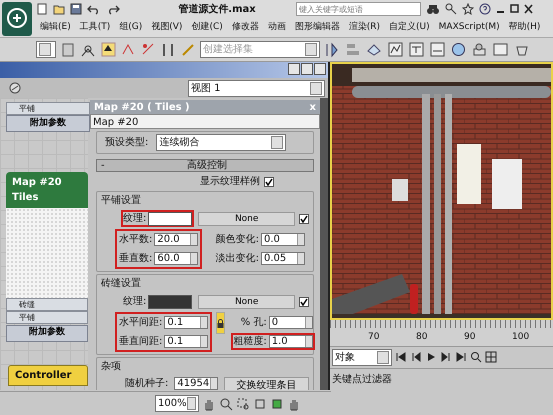 The image size is (553, 415). Describe the element at coordinates (307, 69) in the screenshot. I see `maximize-button` at that location.